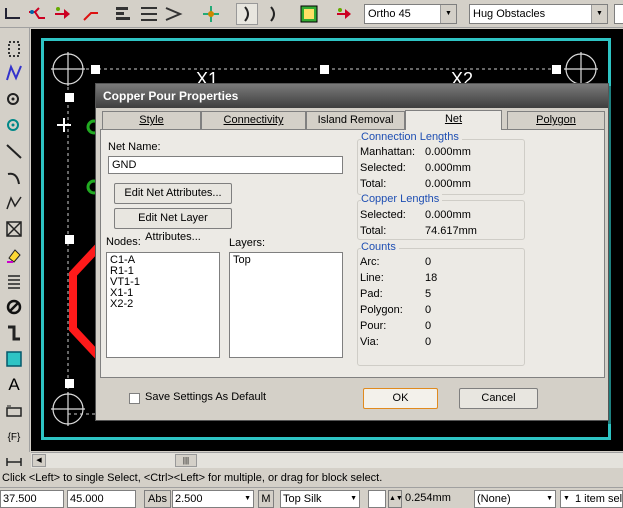 Image resolution: width=623 pixels, height=508 pixels. I want to click on rectangle-cross-icon, so click(14, 229).